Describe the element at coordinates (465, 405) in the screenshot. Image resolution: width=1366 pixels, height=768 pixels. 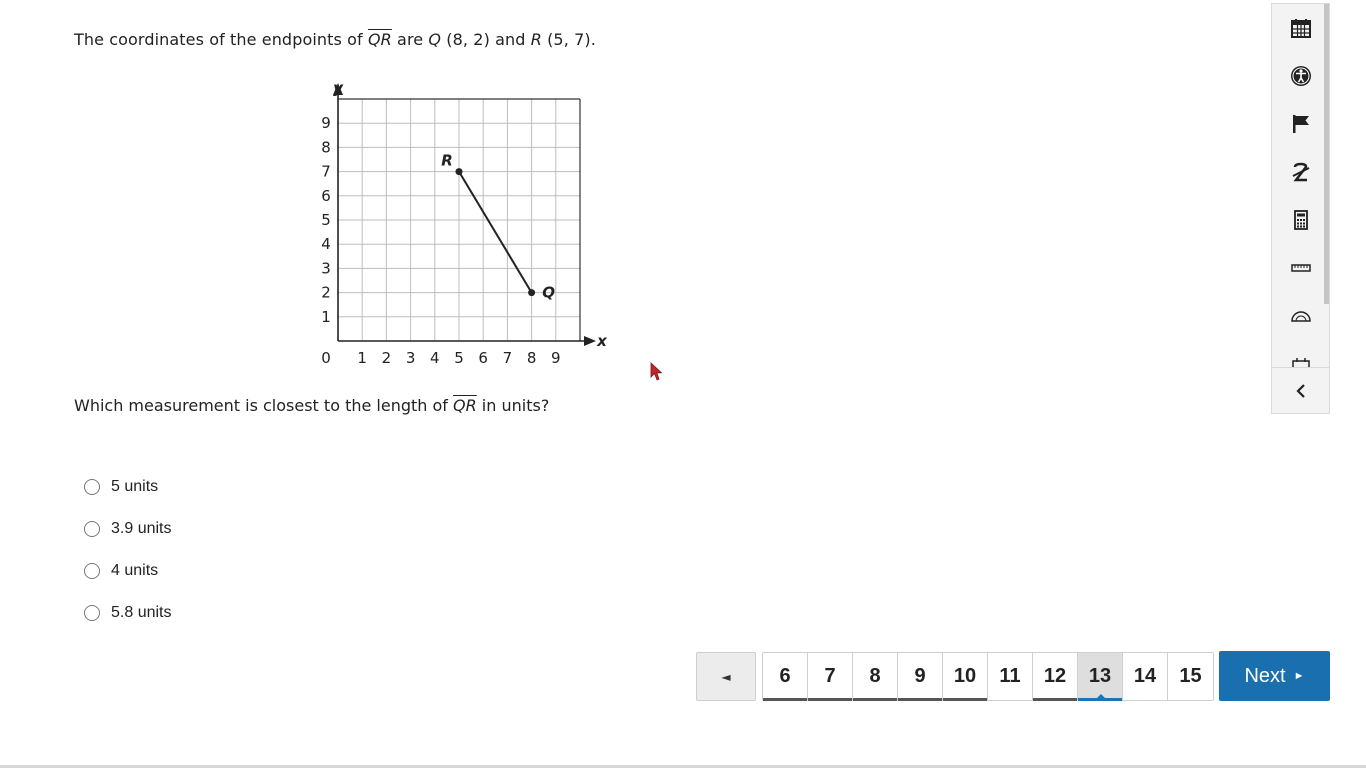
I see `prompt-segment-label: QR` at that location.